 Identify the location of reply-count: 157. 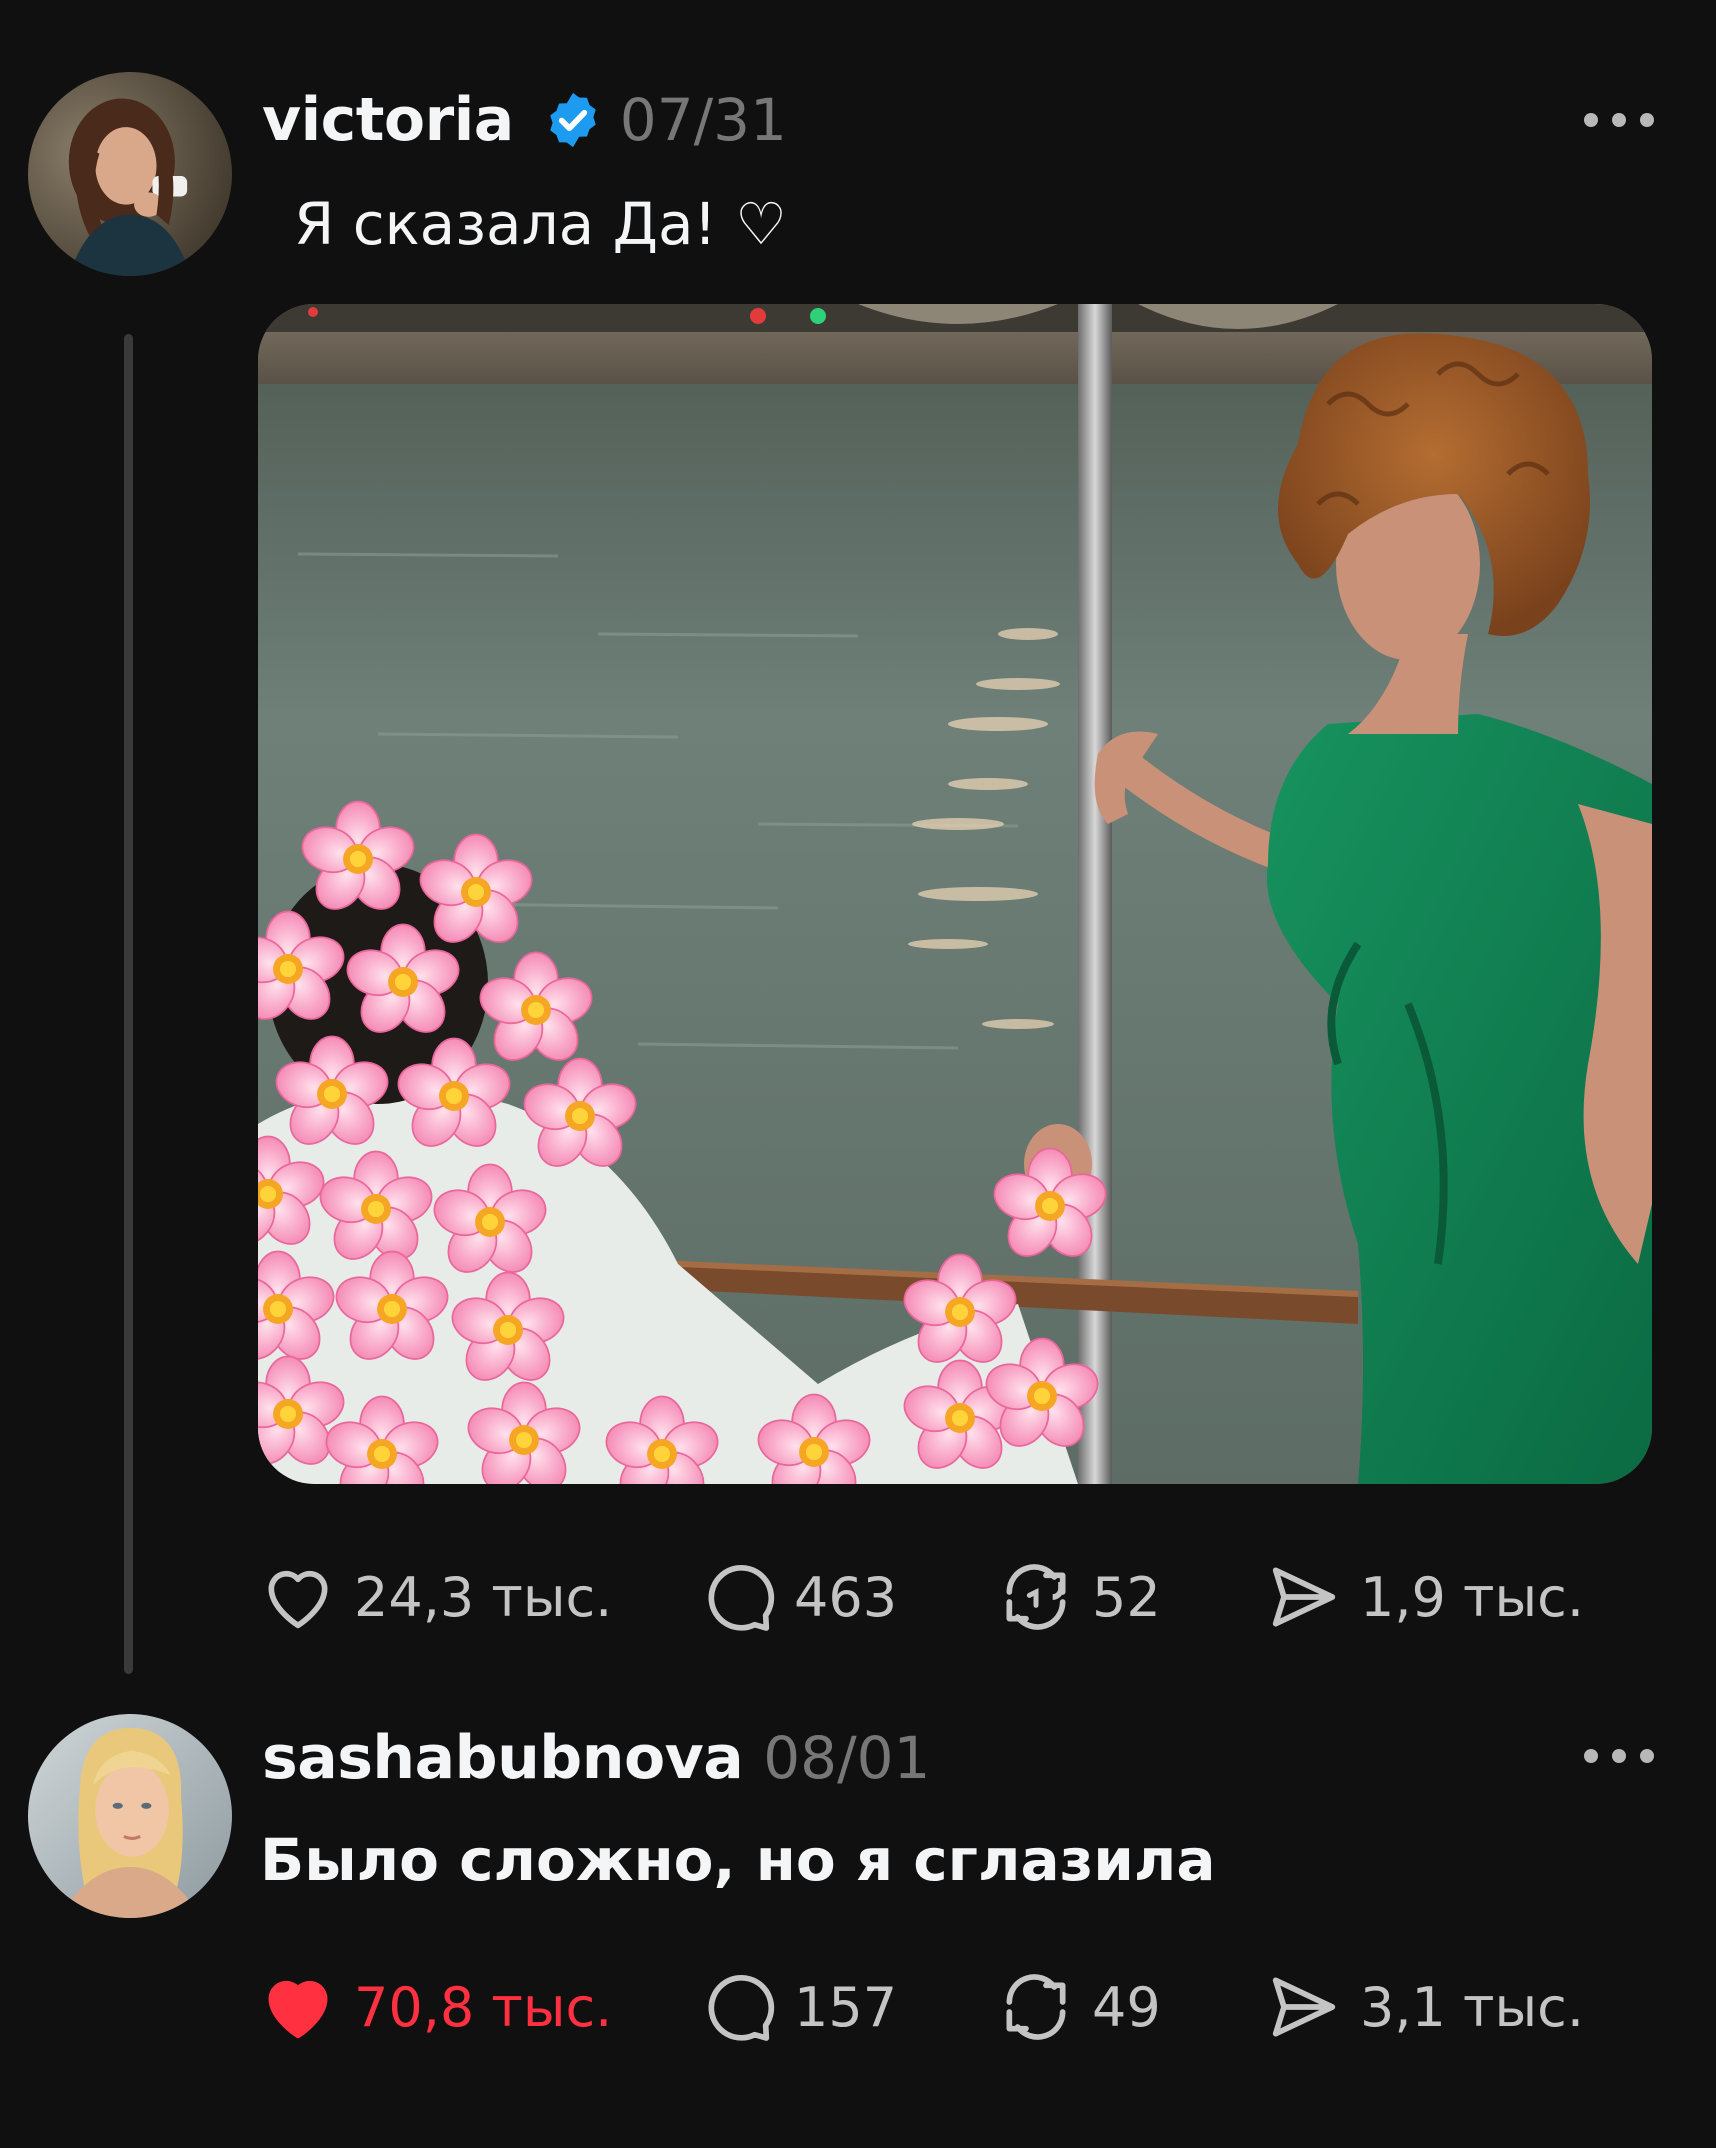
(846, 2007).